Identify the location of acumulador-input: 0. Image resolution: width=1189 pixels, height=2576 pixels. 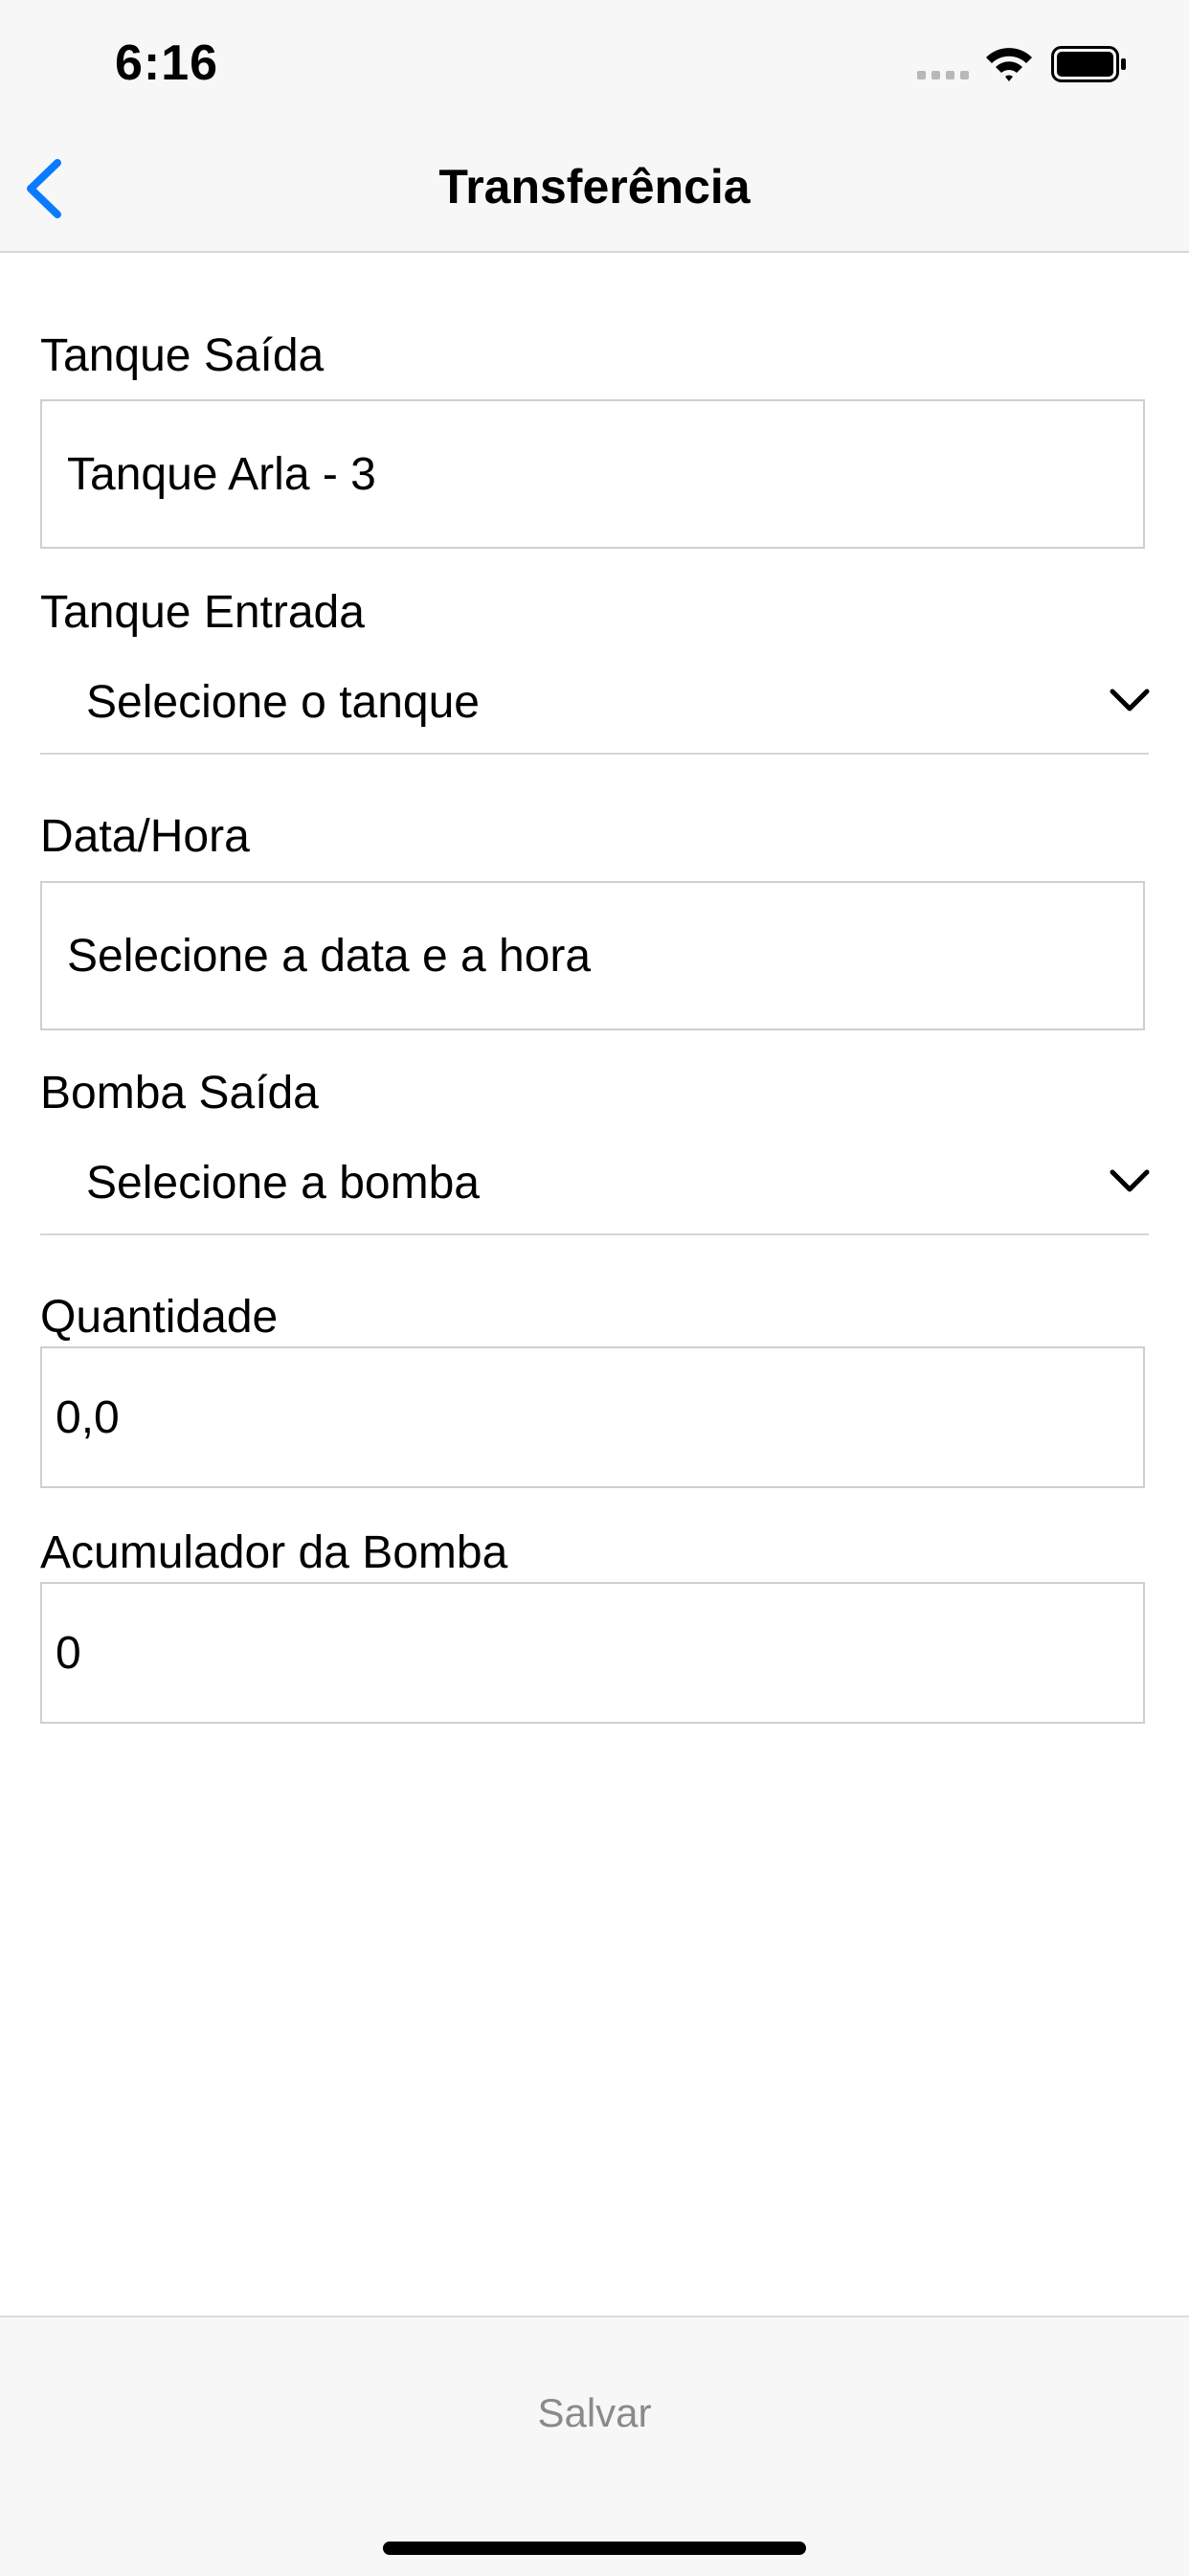
(592, 1653).